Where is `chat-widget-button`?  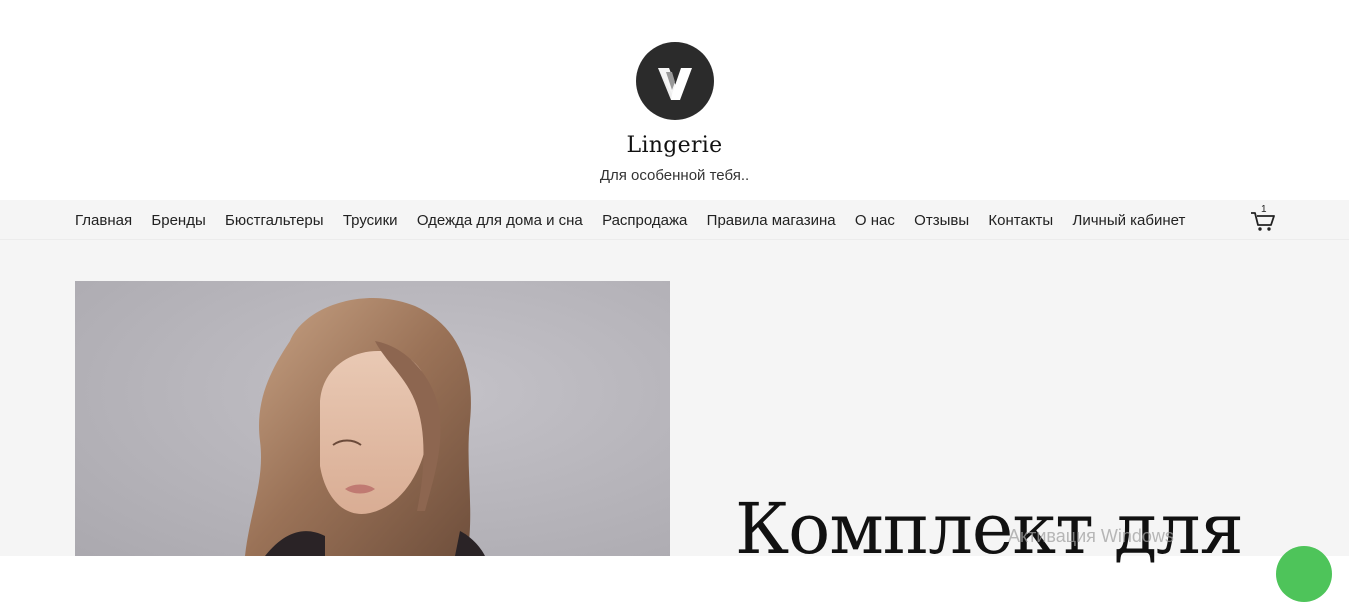
chat-widget-button is located at coordinates (1304, 574).